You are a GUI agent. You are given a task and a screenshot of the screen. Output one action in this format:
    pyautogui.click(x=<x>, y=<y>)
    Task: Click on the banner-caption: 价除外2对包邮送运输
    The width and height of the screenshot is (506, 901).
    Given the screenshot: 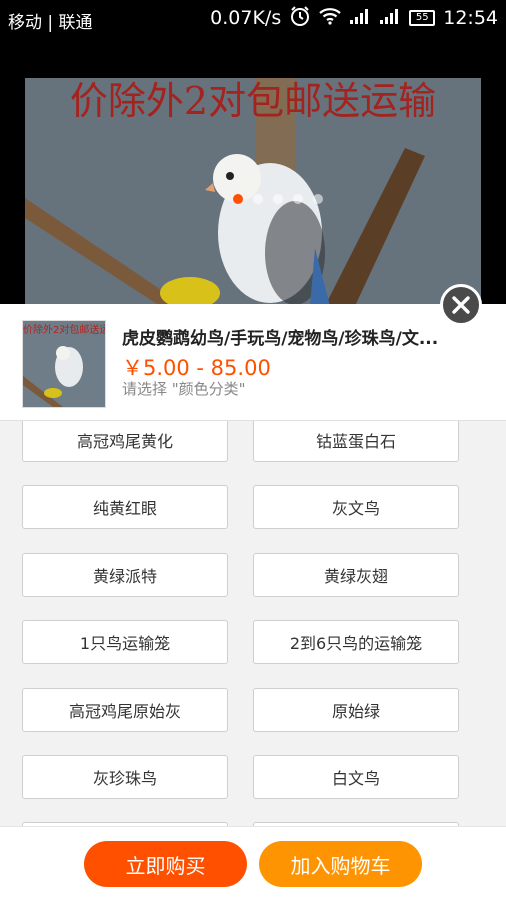 What is the action you would take?
    pyautogui.click(x=253, y=101)
    